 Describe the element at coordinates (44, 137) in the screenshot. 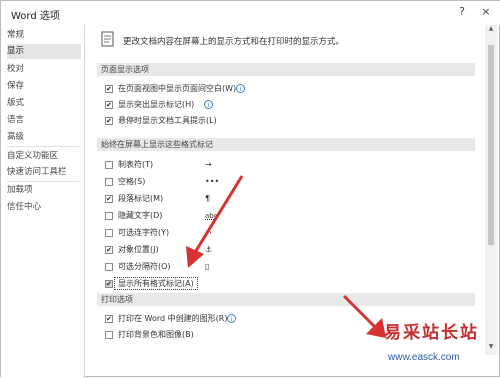

I see `sidebar-item-advanced: 高级` at that location.